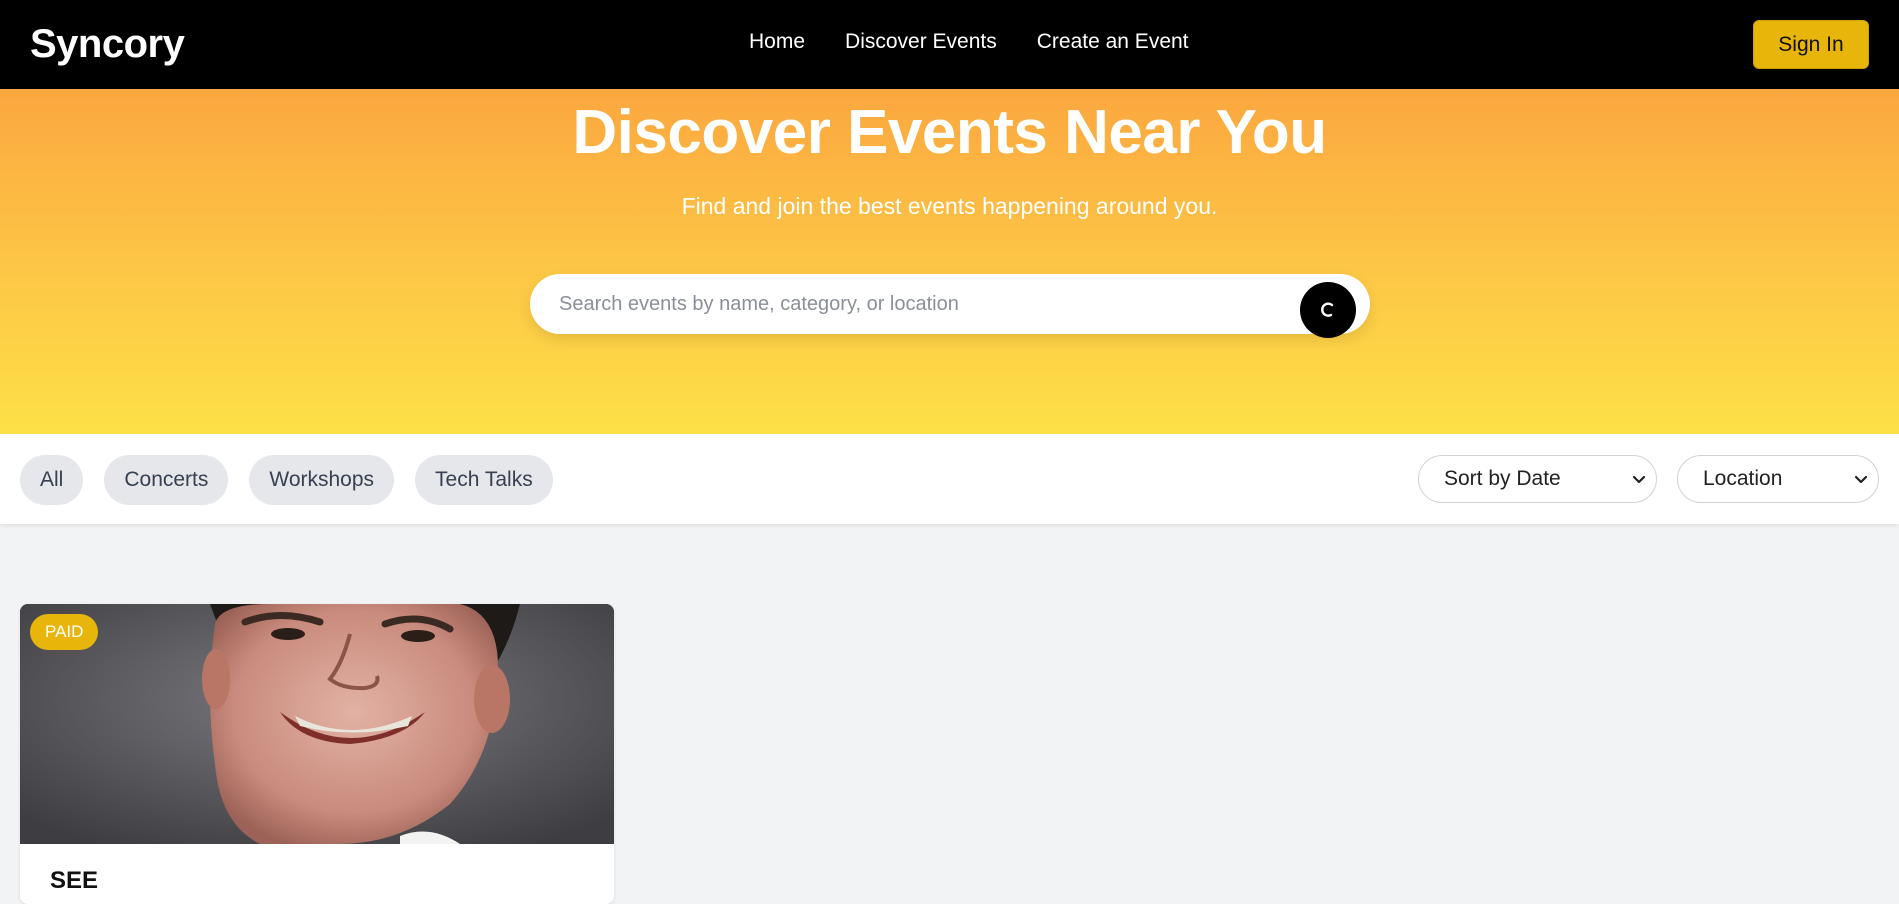  I want to click on search-bar, so click(950, 306).